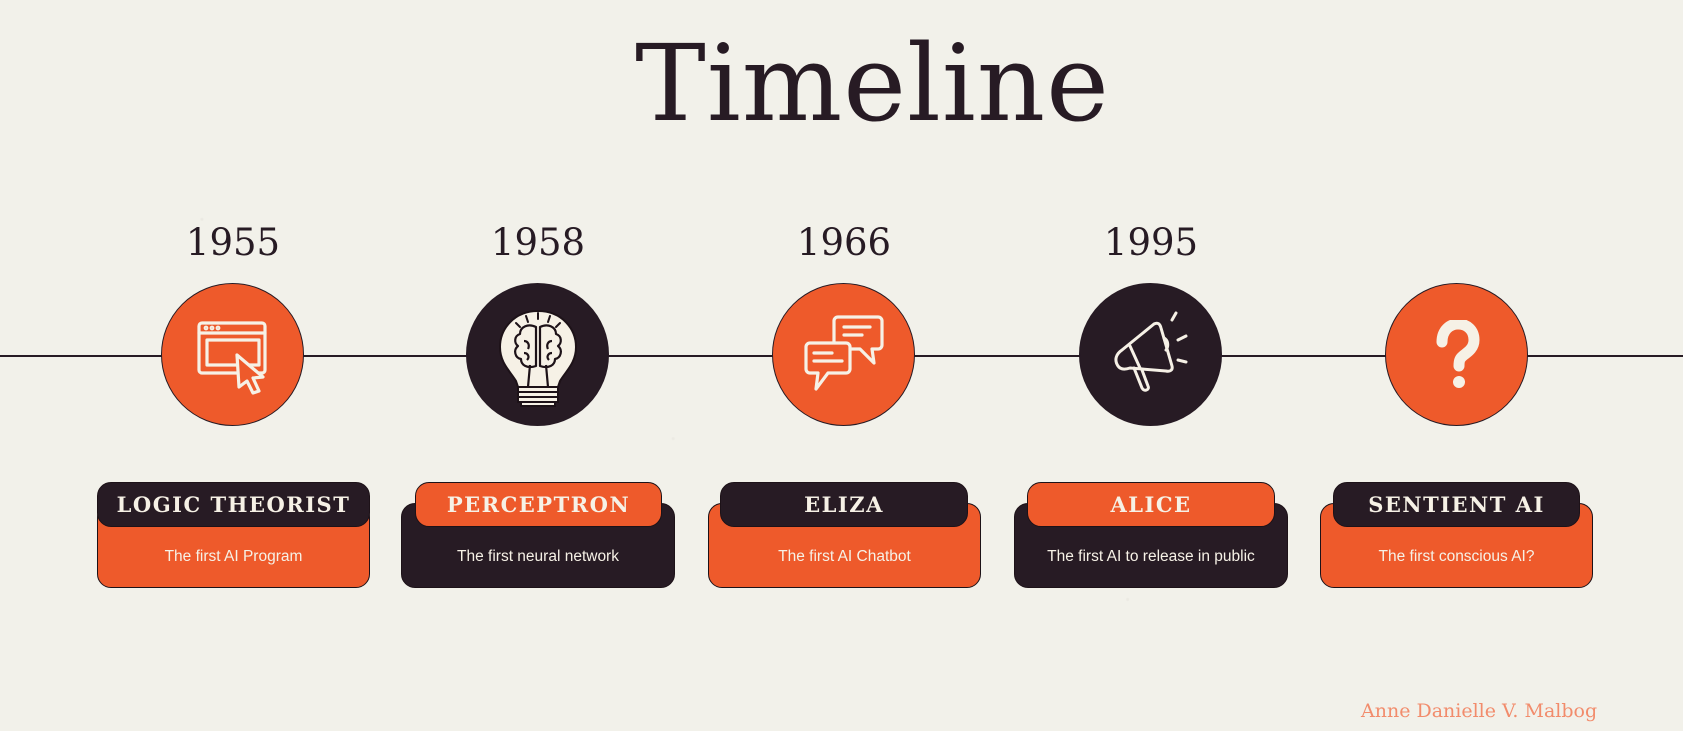 This screenshot has width=1683, height=731. I want to click on event-year: 1966, so click(844, 242).